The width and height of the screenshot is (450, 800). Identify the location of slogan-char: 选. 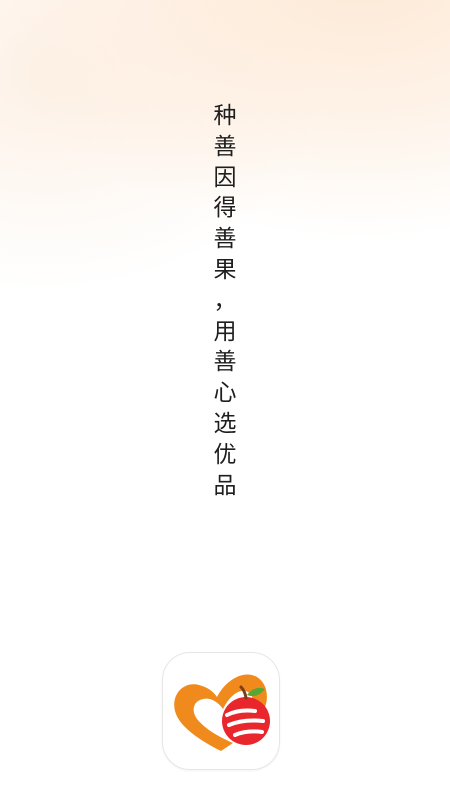
(225, 423).